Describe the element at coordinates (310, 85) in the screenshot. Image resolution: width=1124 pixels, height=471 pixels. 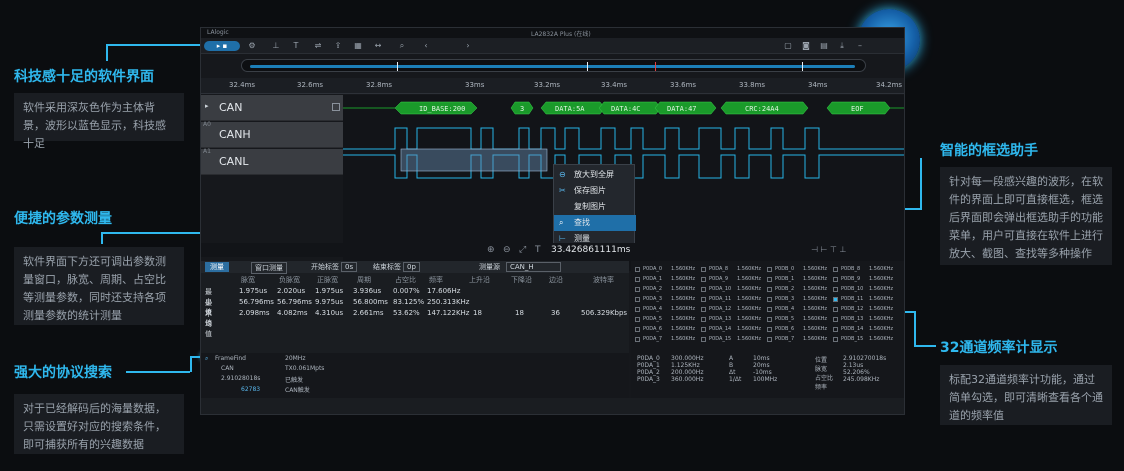
I see `tick-label: 32.6ms` at that location.